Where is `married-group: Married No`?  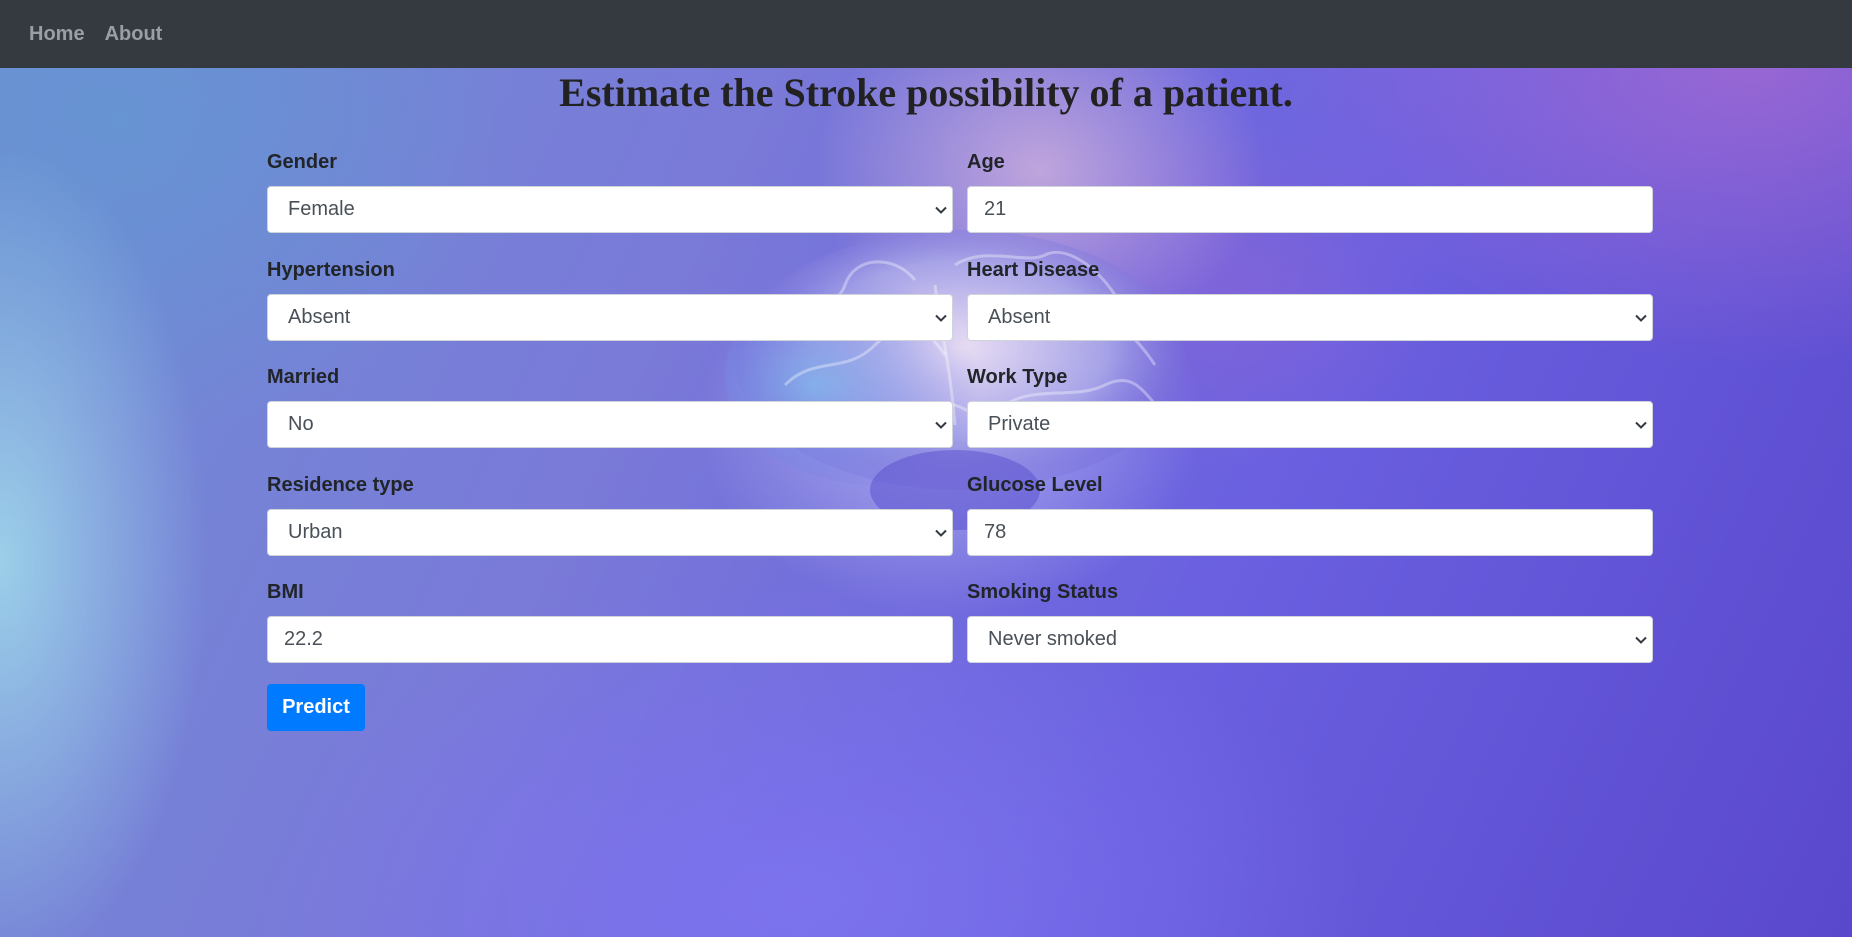
married-group: Married No is located at coordinates (610, 417).